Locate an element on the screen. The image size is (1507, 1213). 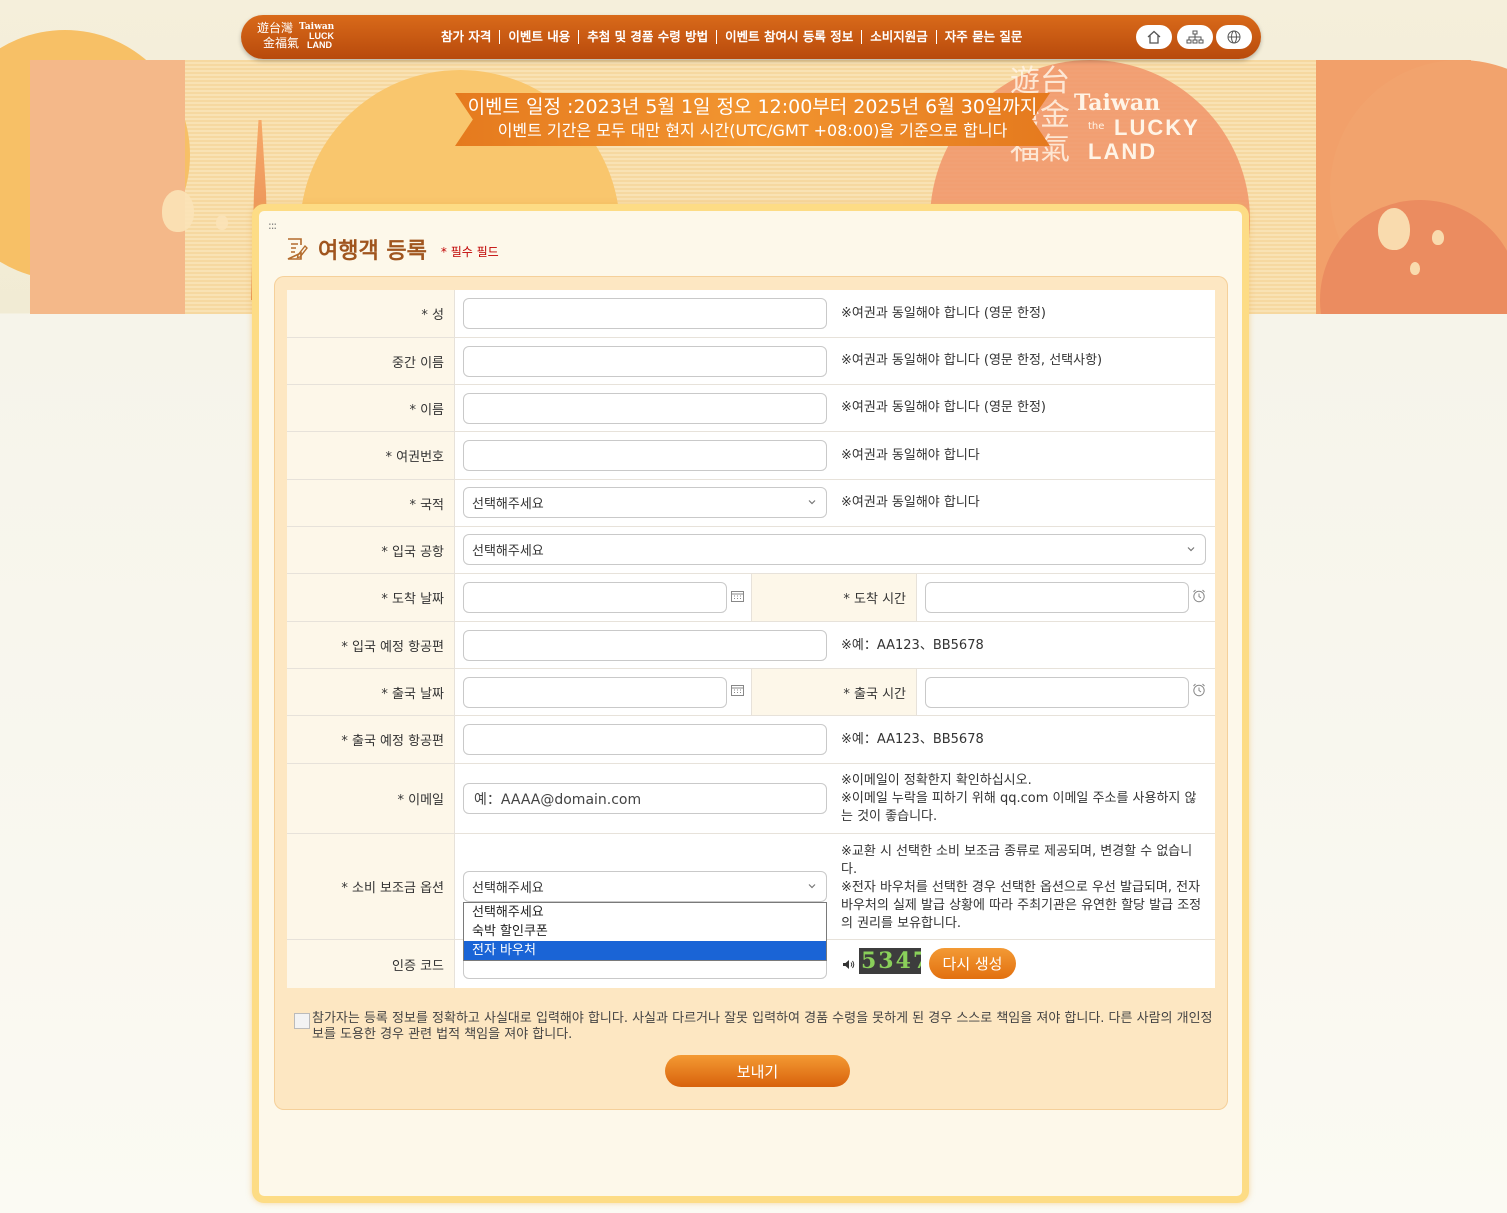
middle-name-input is located at coordinates (645, 361).